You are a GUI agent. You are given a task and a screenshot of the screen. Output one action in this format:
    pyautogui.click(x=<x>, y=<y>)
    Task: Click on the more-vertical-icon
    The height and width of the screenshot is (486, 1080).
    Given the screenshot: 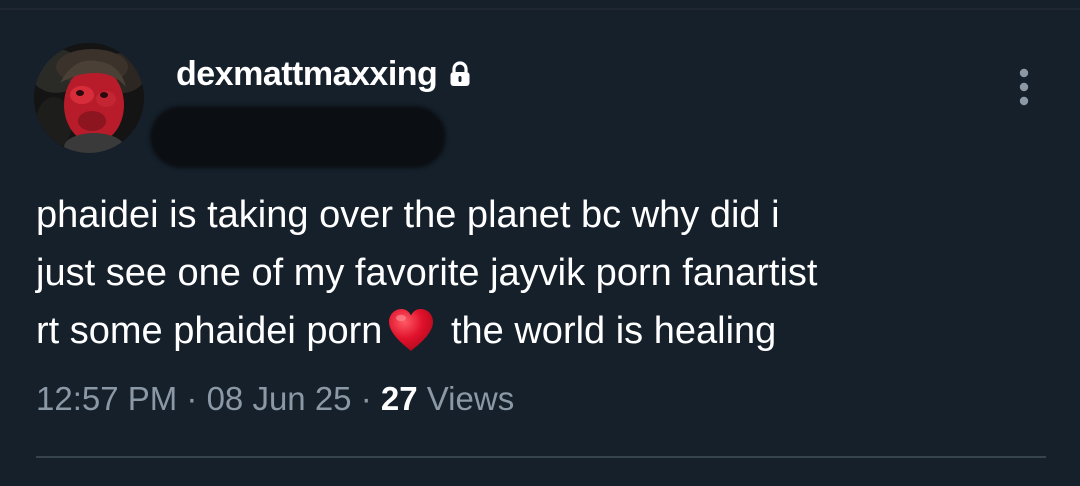 What is the action you would take?
    pyautogui.click(x=1024, y=87)
    